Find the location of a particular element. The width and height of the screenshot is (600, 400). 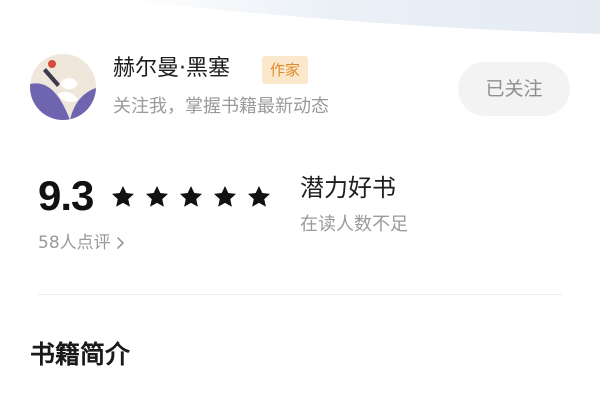

author-avatar is located at coordinates (63, 87).